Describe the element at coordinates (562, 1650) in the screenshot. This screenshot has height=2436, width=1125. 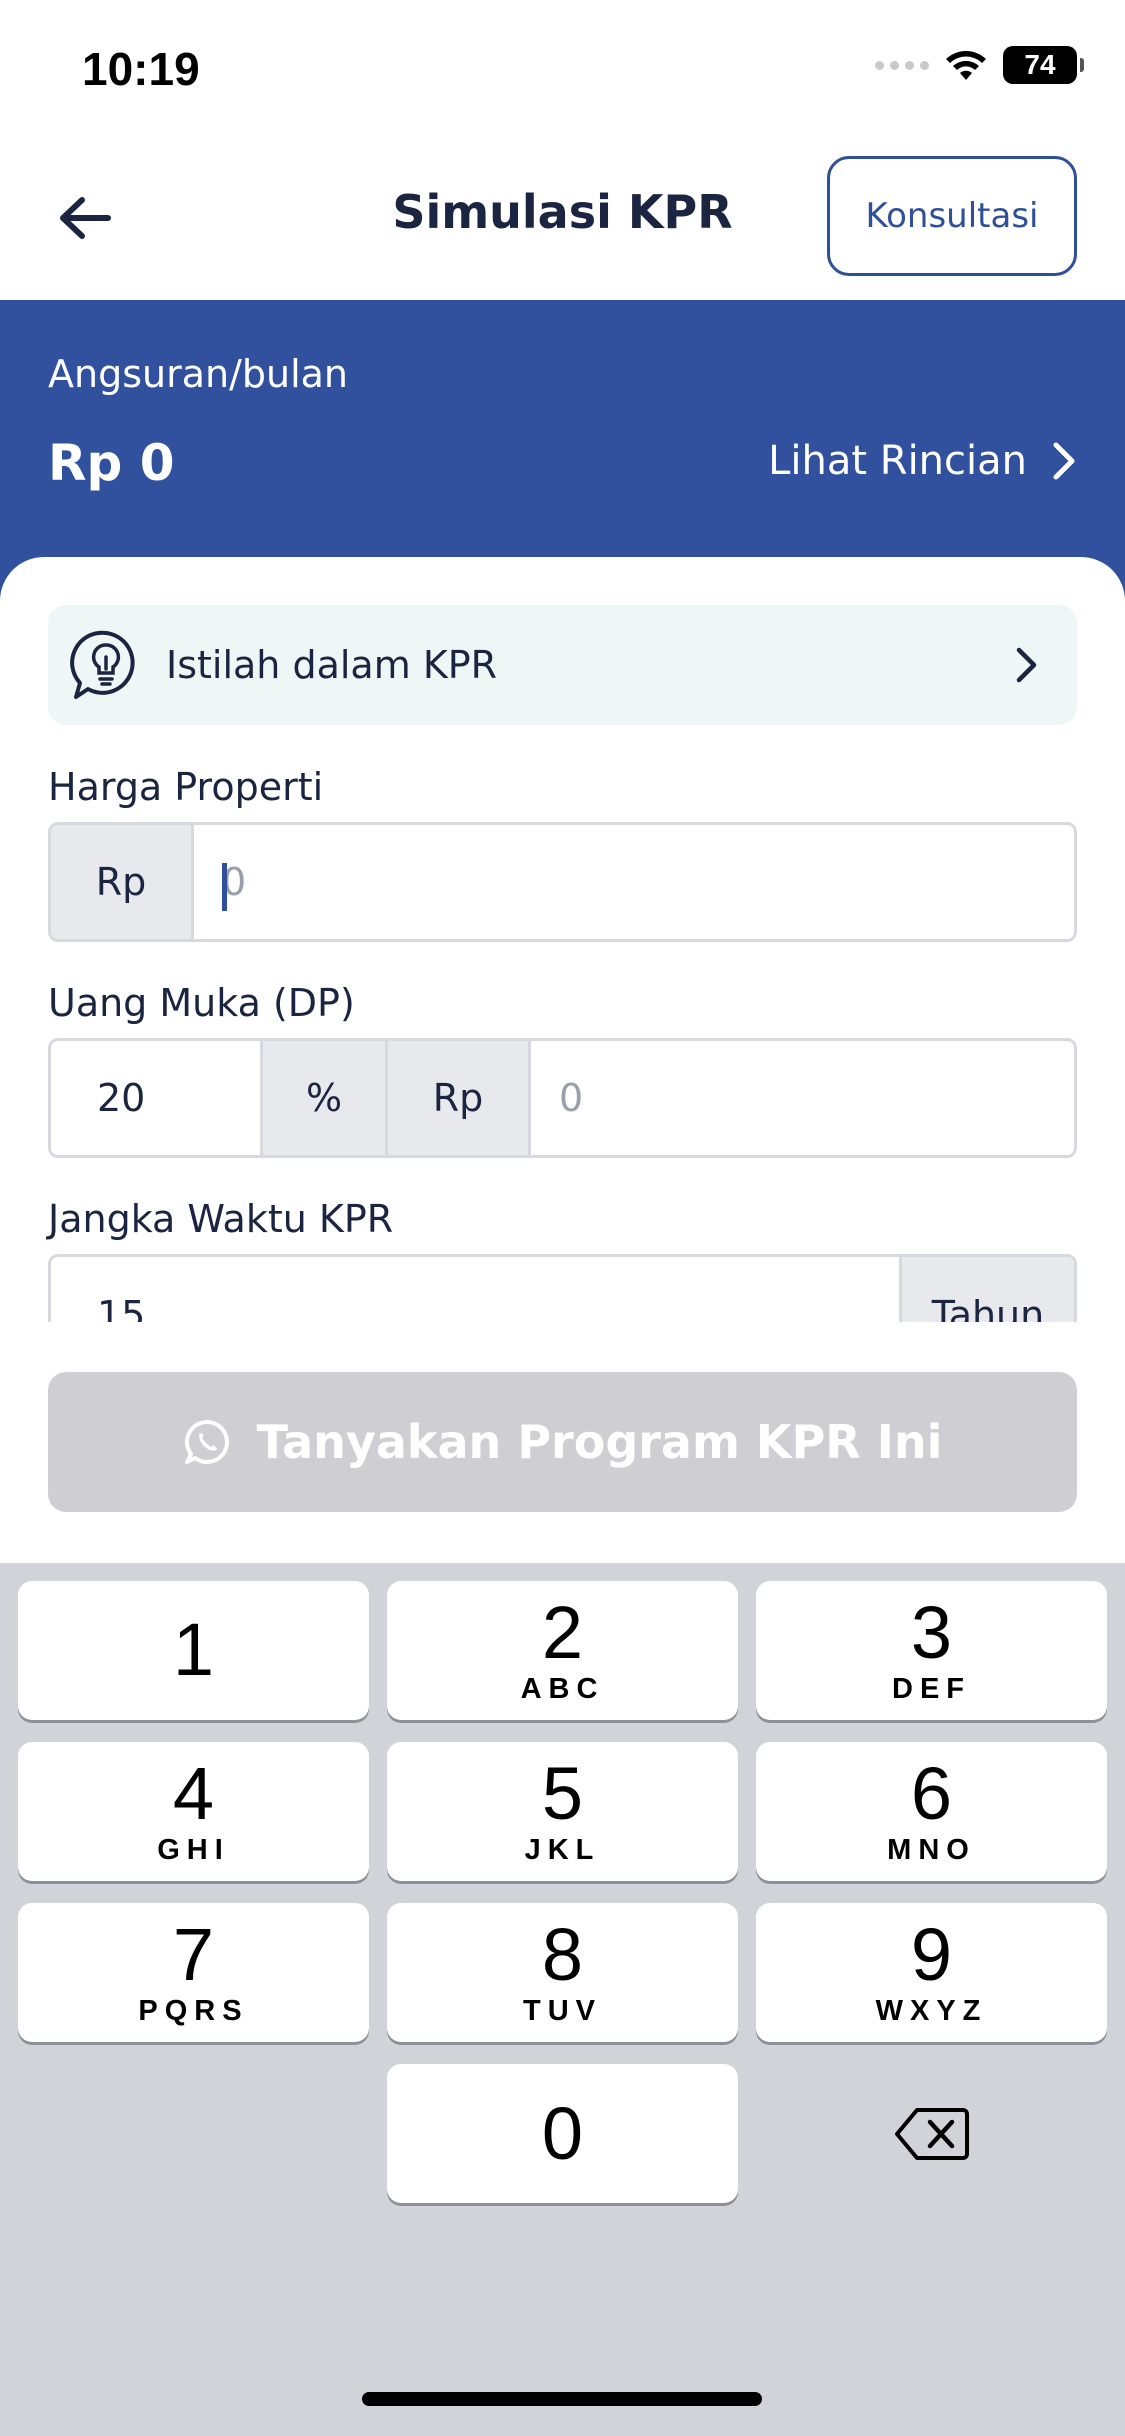
I see `key-2: 2 ABC` at that location.